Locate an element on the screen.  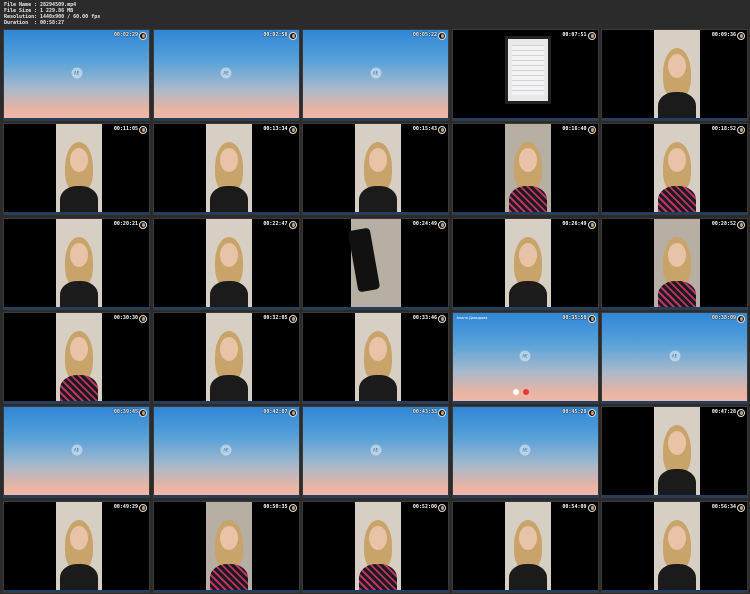
thumbnail-frame: 00:18:52 is located at coordinates (674, 169).